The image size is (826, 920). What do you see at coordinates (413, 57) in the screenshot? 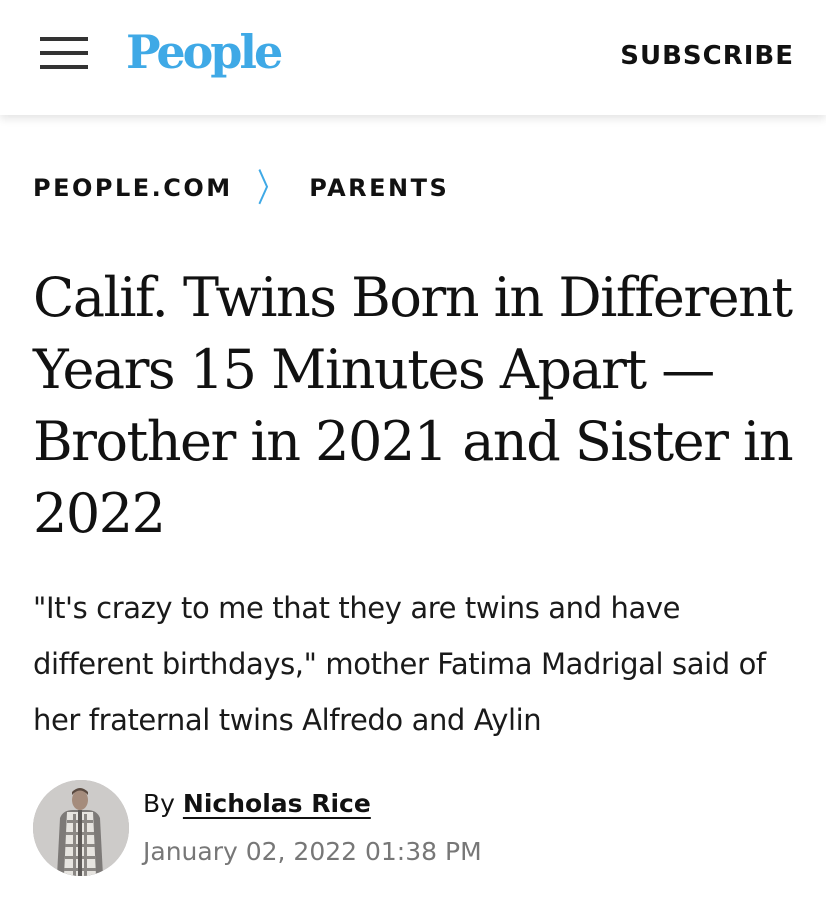
I see `site-header: People SUBSCRIBE` at bounding box center [413, 57].